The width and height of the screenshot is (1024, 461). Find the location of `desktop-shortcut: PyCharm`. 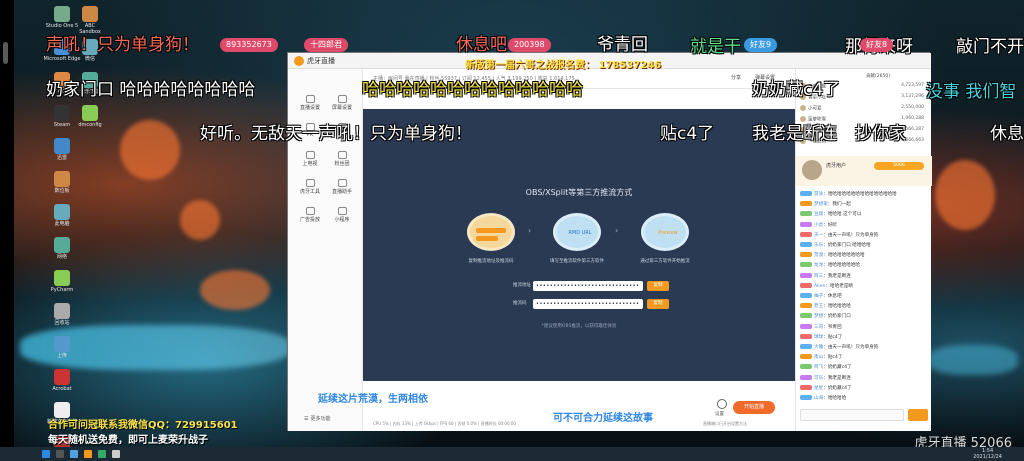

desktop-shortcut: PyCharm is located at coordinates (62, 285).